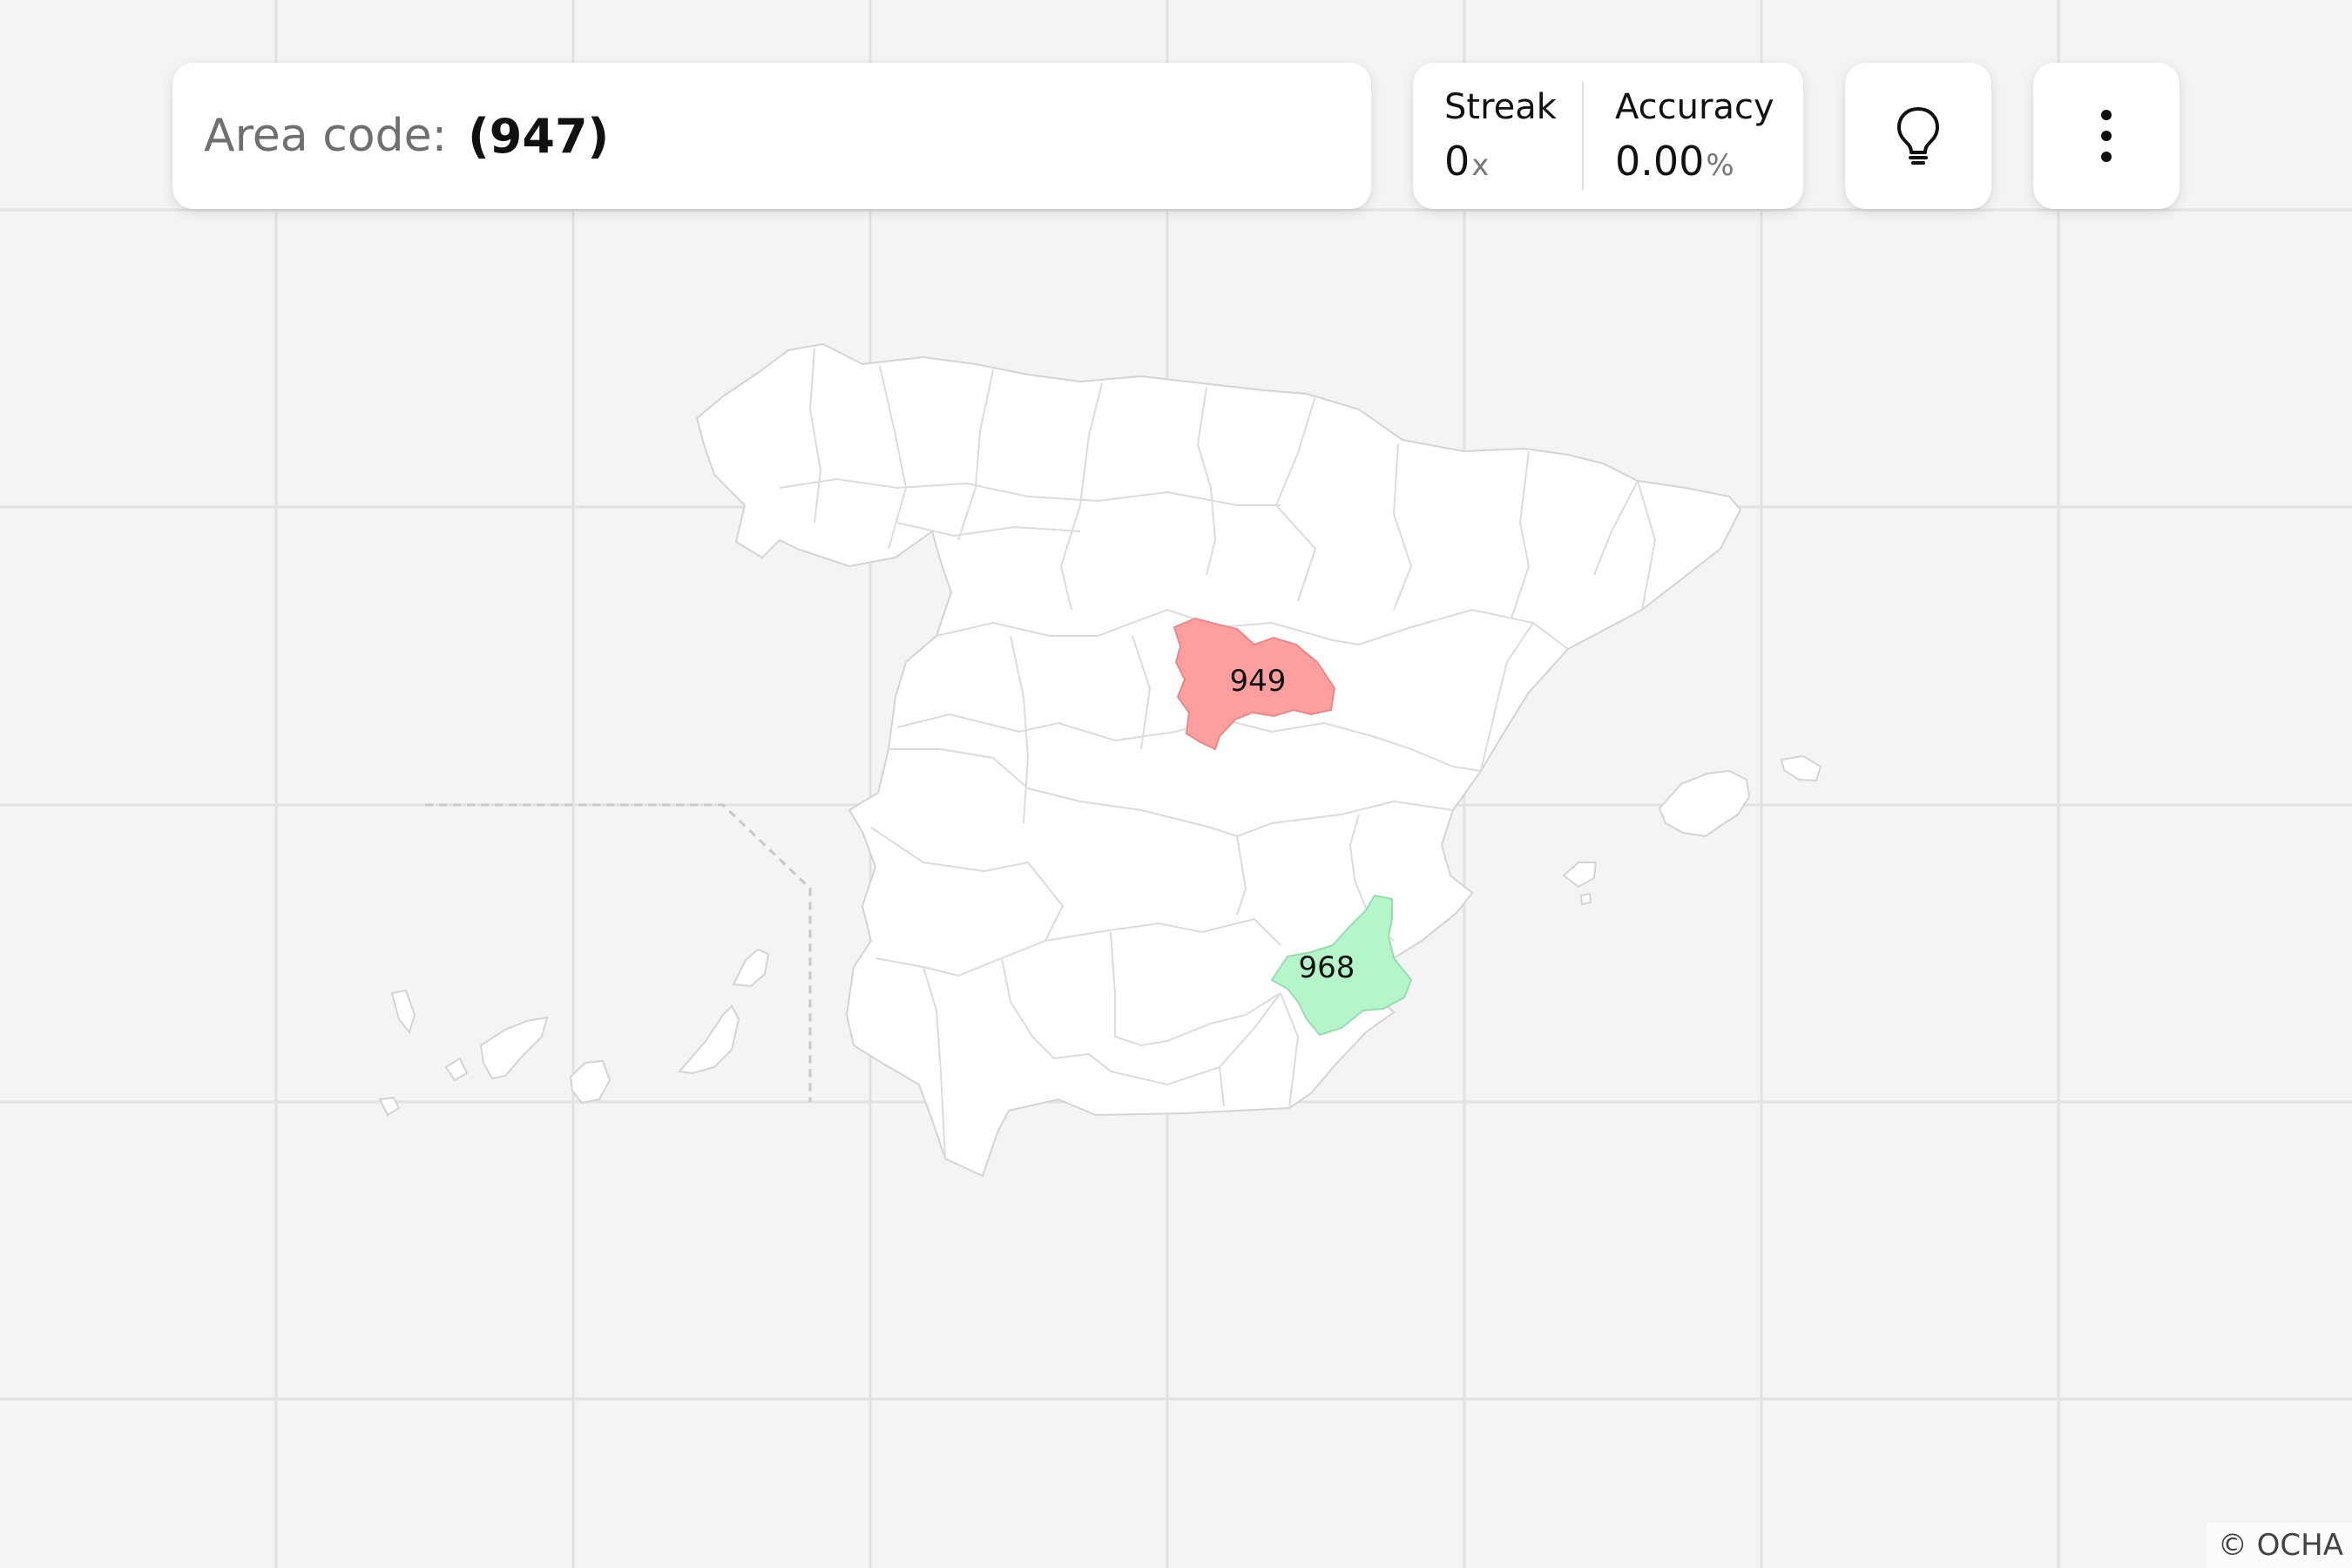  Describe the element at coordinates (1694, 107) in the screenshot. I see `accuracy-label: Accuracy` at that location.